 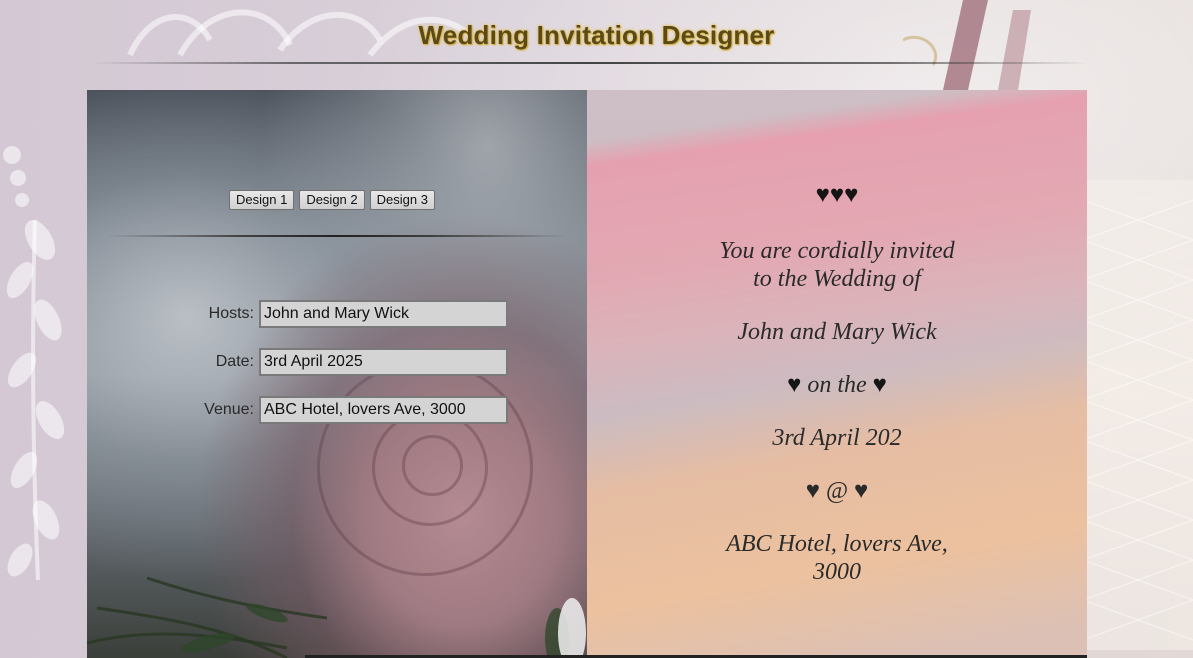 I want to click on date-row: Date:, so click(x=337, y=362).